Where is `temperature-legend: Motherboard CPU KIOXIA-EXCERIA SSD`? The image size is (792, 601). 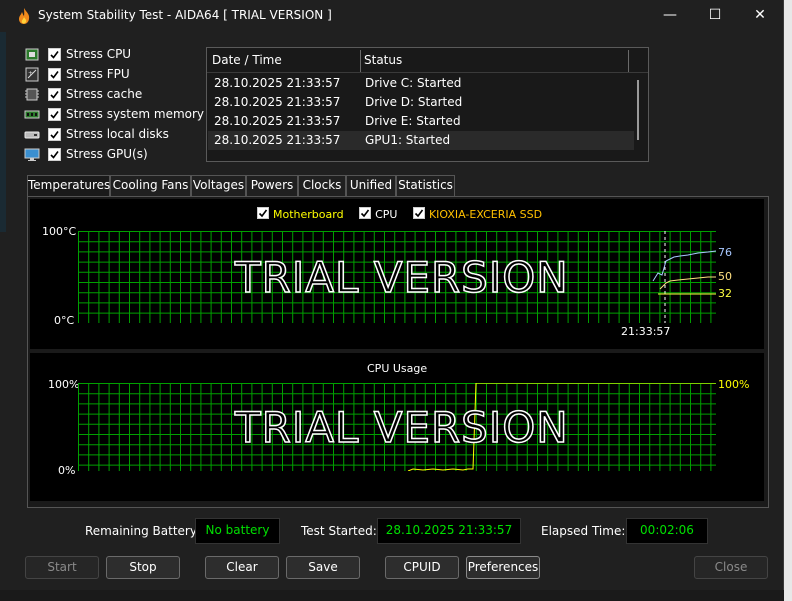 temperature-legend: Motherboard CPU KIOXIA-EXCERIA SSD is located at coordinates (405, 214).